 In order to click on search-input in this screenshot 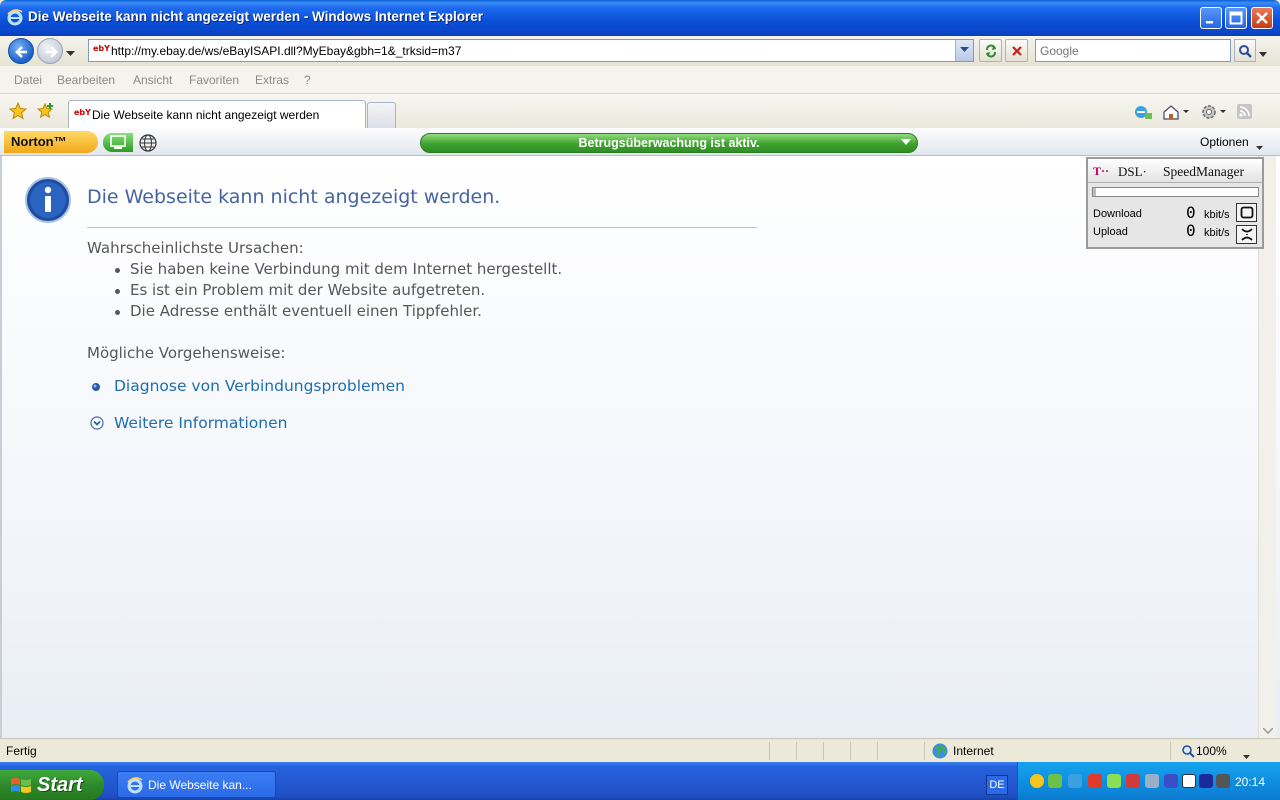, I will do `click(1133, 50)`.